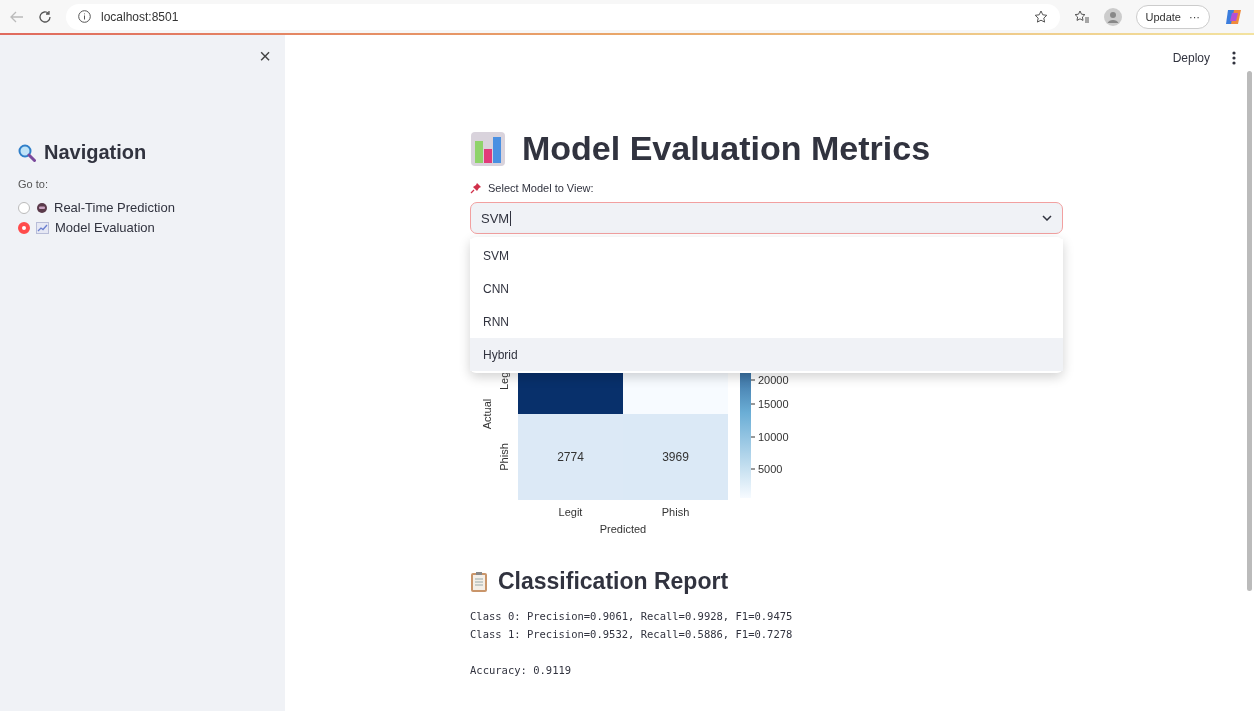 The image size is (1254, 711). What do you see at coordinates (766, 218) in the screenshot?
I see `model-select: SVM` at bounding box center [766, 218].